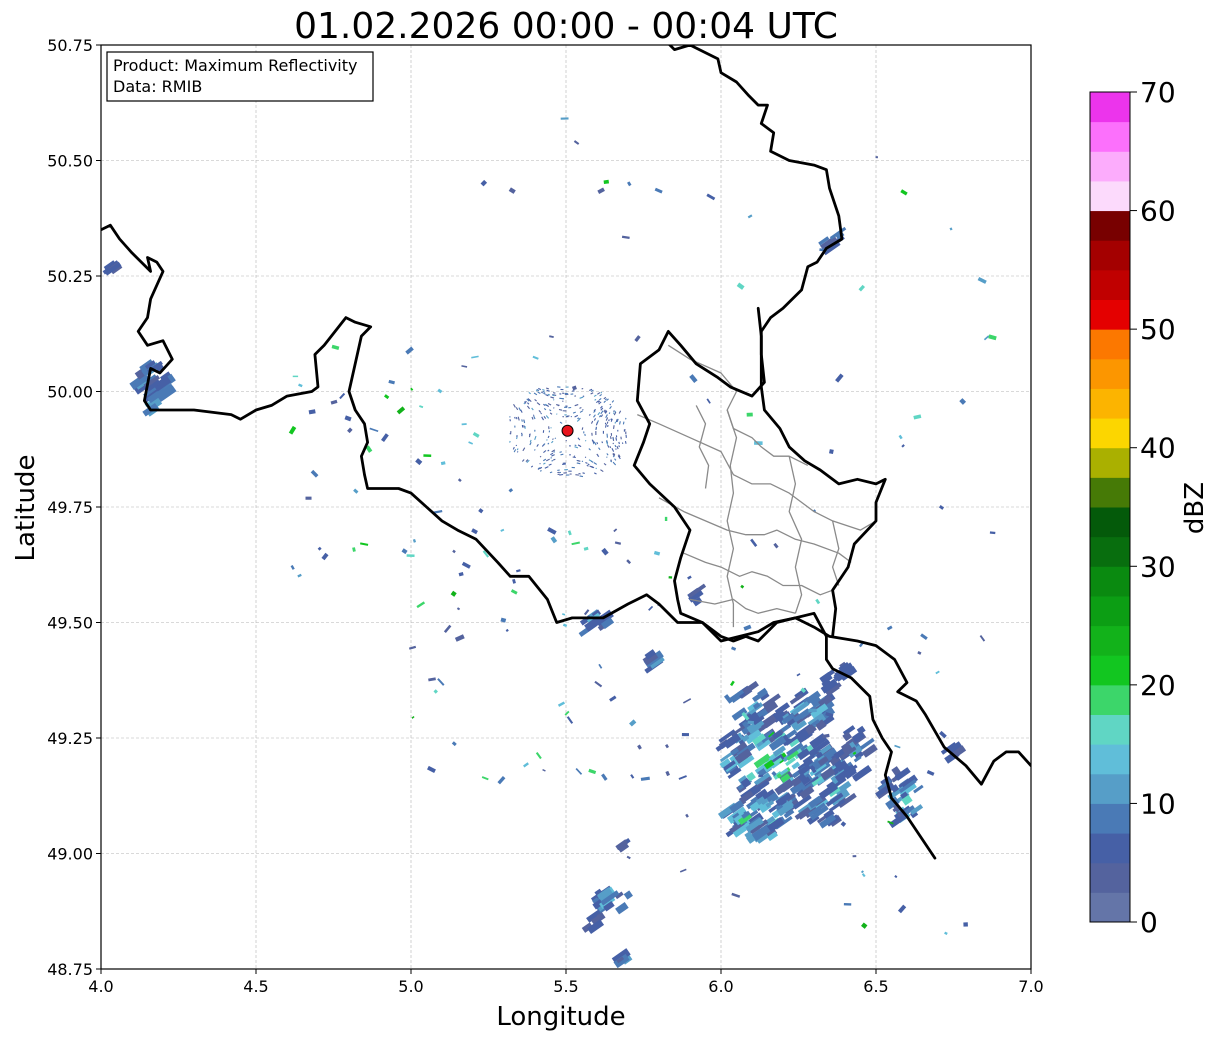 The height and width of the screenshot is (1040, 1219). What do you see at coordinates (1158, 448) in the screenshot?
I see `colorbar-tick-label: 40` at bounding box center [1158, 448].